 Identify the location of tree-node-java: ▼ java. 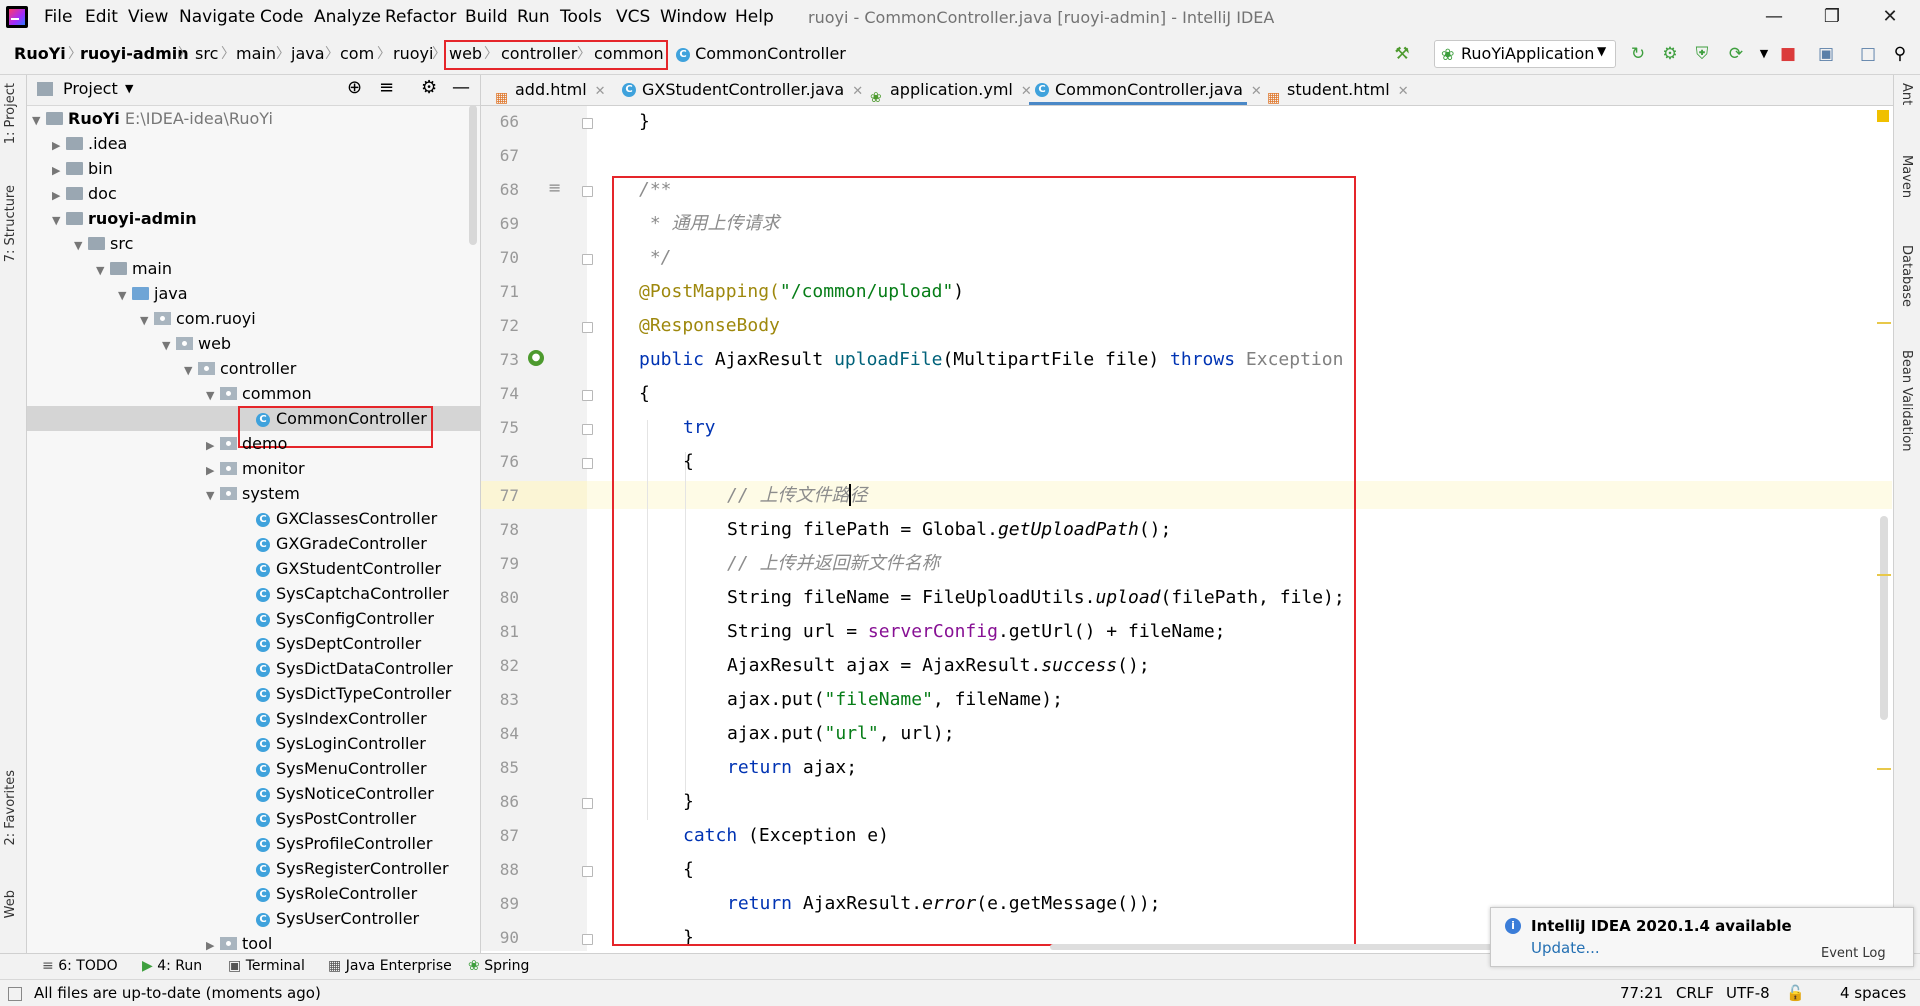
(153, 293).